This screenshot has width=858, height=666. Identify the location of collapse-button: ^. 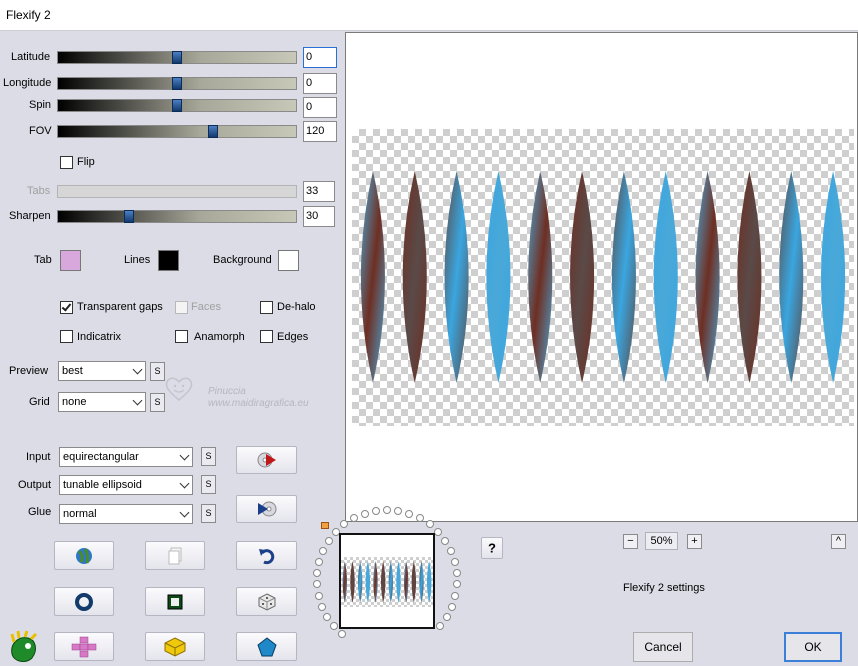
(838, 541).